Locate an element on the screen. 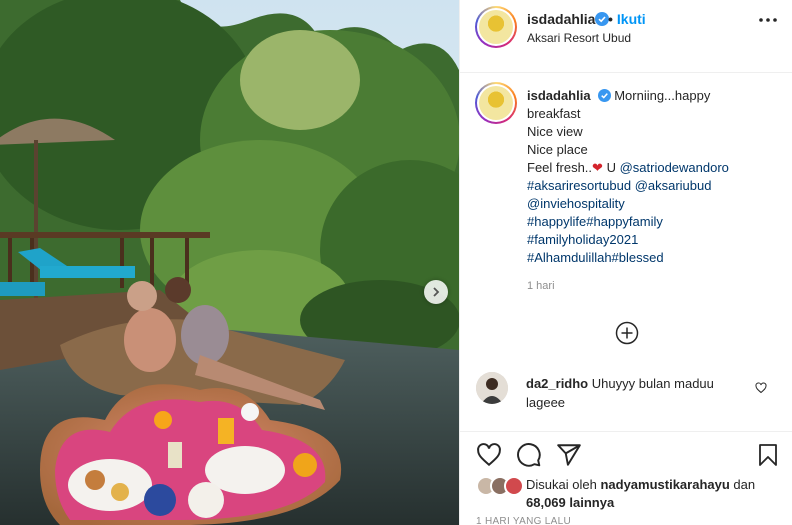 The image size is (792, 525). red-heart-emoji: ❤ is located at coordinates (597, 167).